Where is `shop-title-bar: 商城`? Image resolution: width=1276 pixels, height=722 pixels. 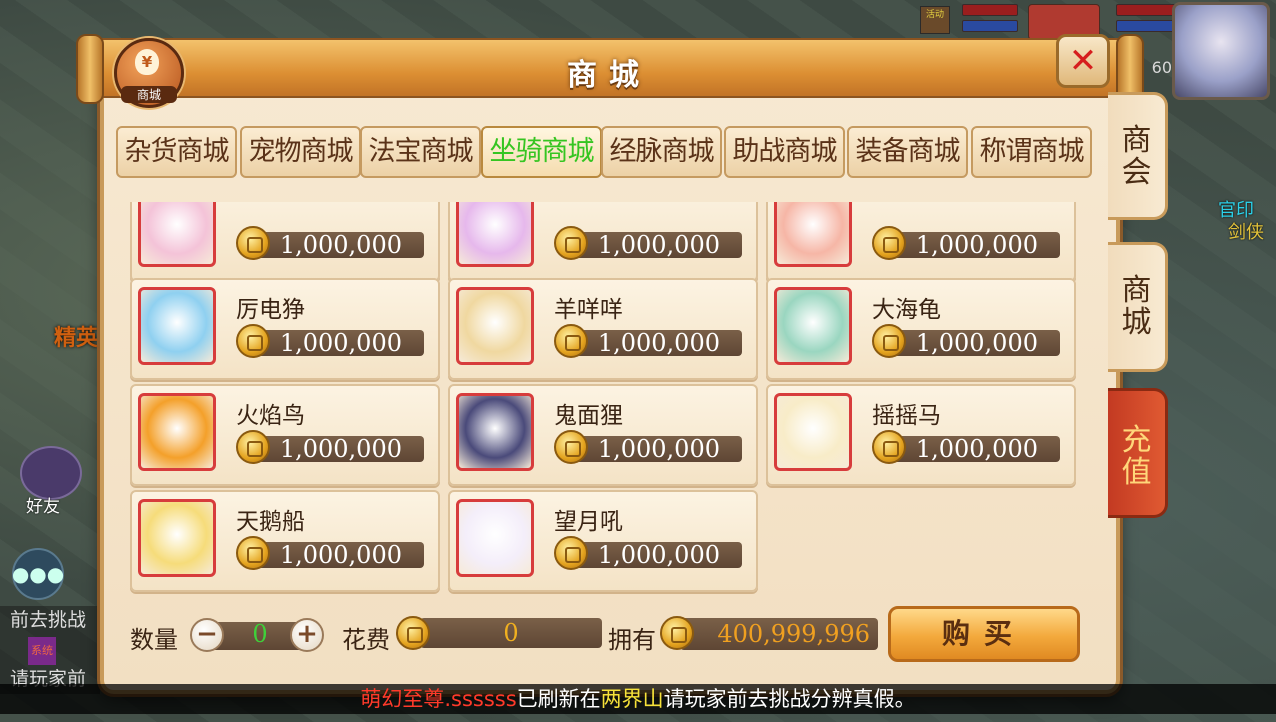 shop-title-bar: 商城 is located at coordinates (609, 68).